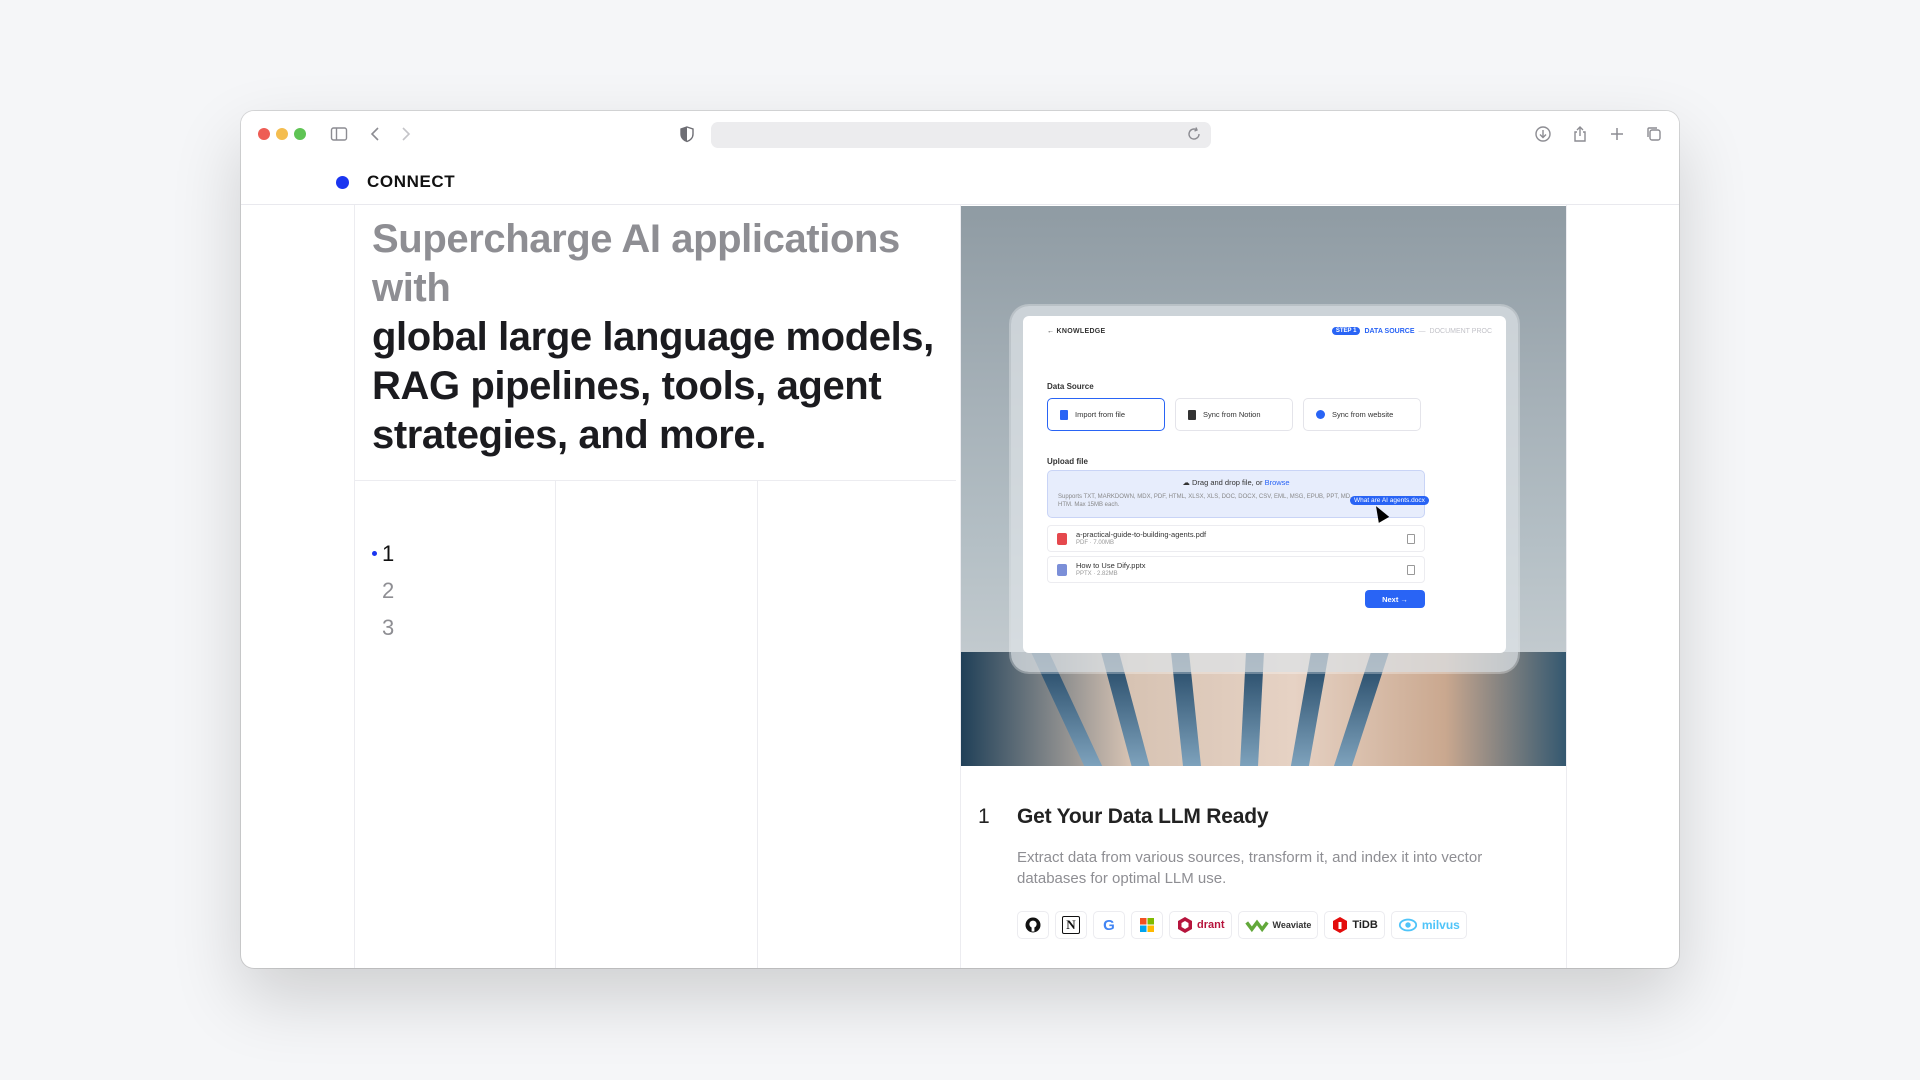 This screenshot has width=1920, height=1080. I want to click on file-icon, so click(1064, 414).